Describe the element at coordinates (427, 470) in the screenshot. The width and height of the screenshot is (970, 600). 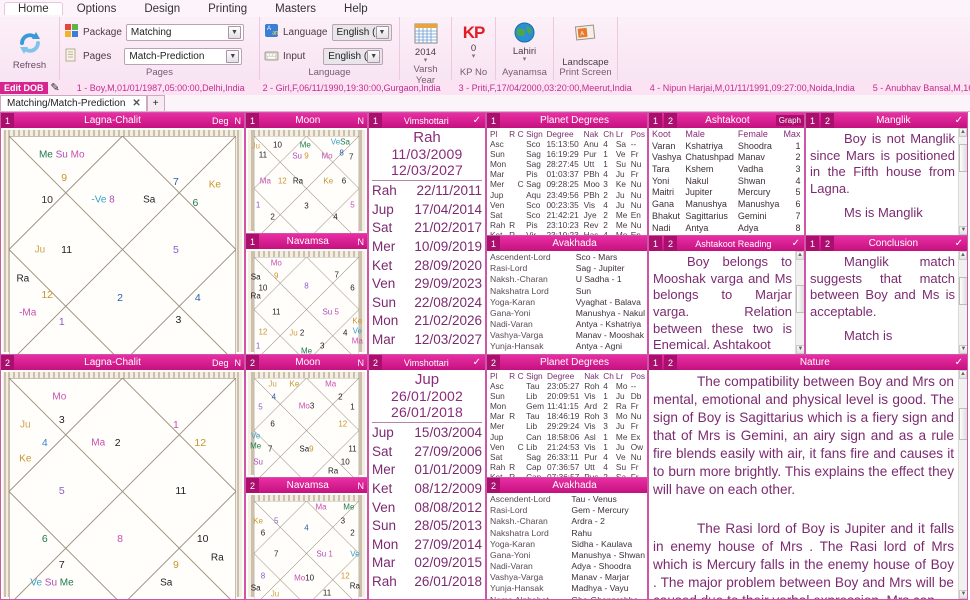
I see `vim2-row: Mer 01/01/2009` at that location.